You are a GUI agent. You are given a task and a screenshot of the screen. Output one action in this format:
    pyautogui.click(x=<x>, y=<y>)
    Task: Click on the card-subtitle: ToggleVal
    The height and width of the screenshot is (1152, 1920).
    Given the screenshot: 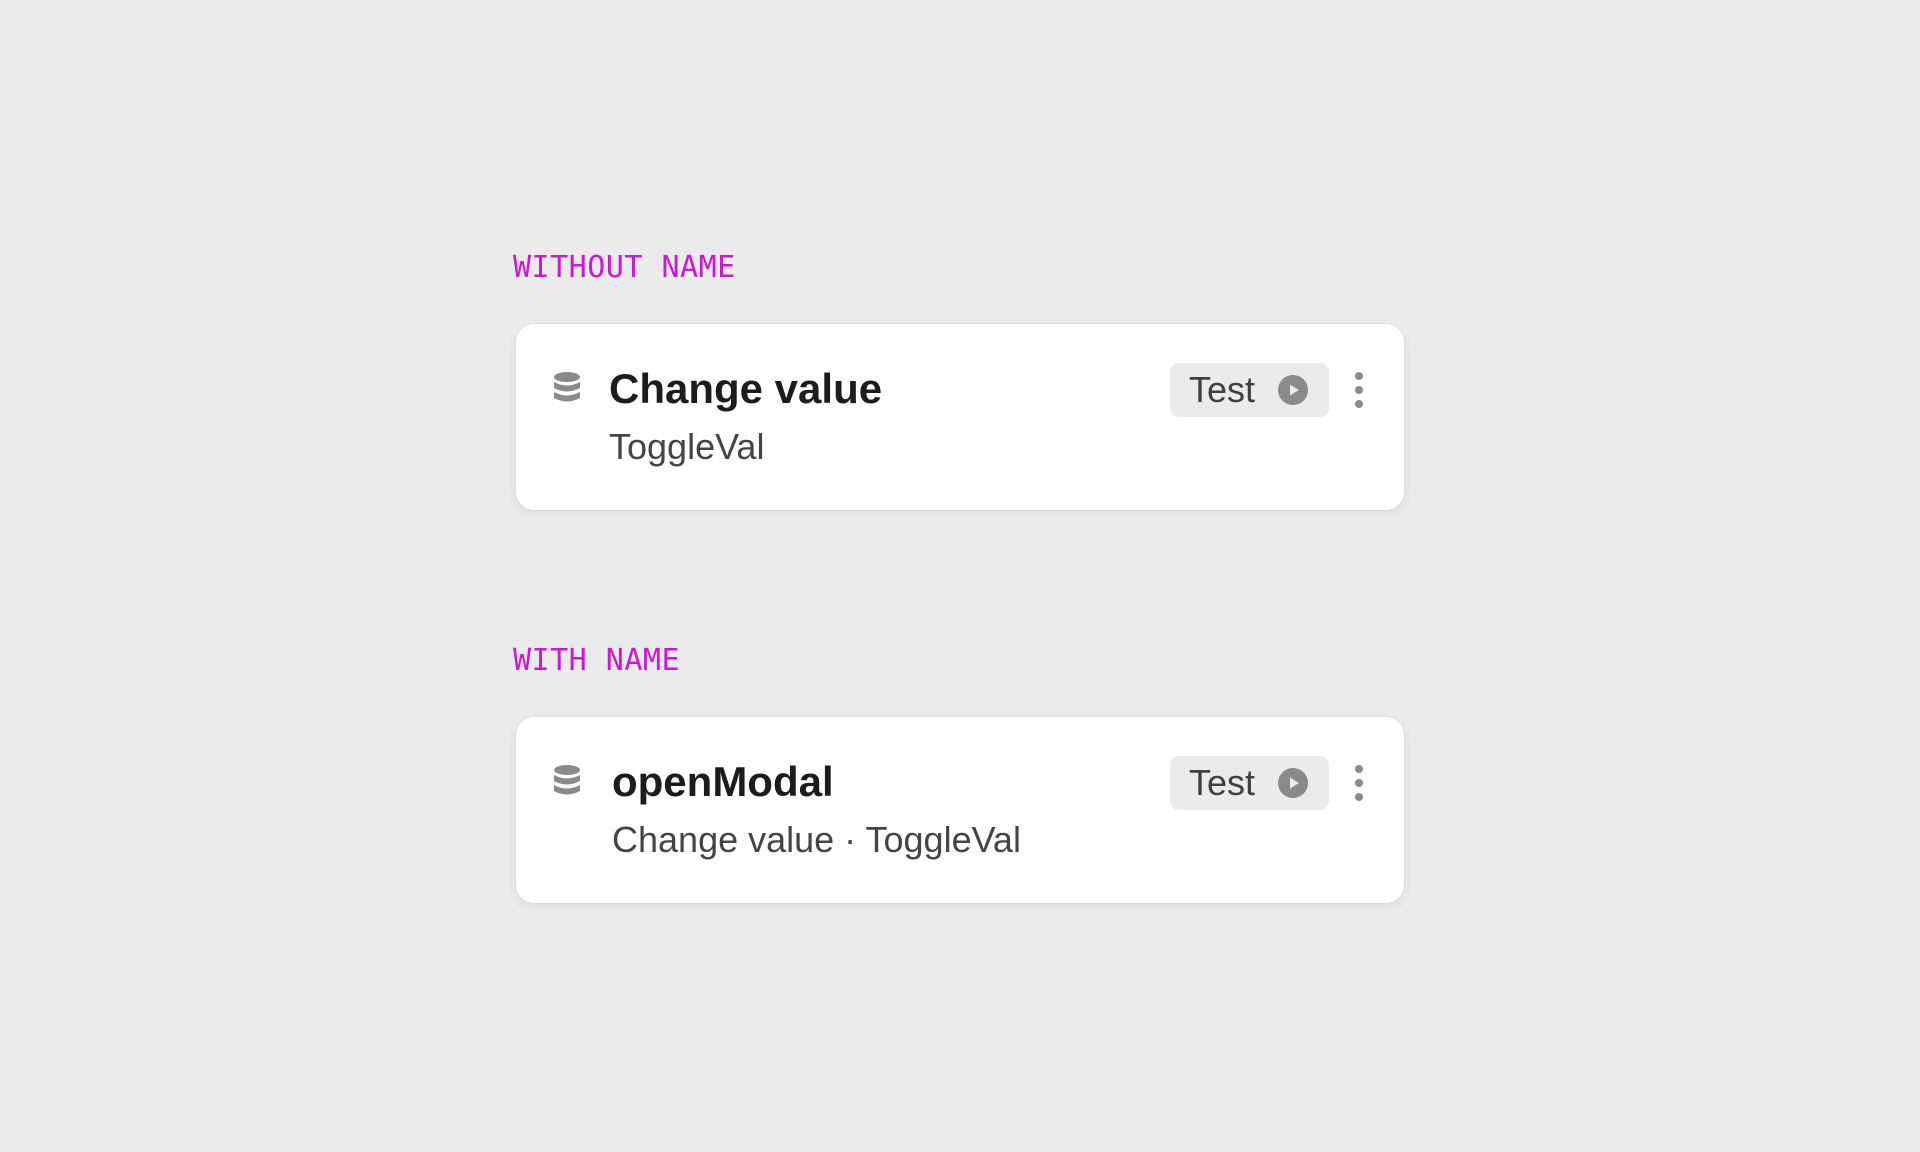 What is the action you would take?
    pyautogui.click(x=687, y=446)
    